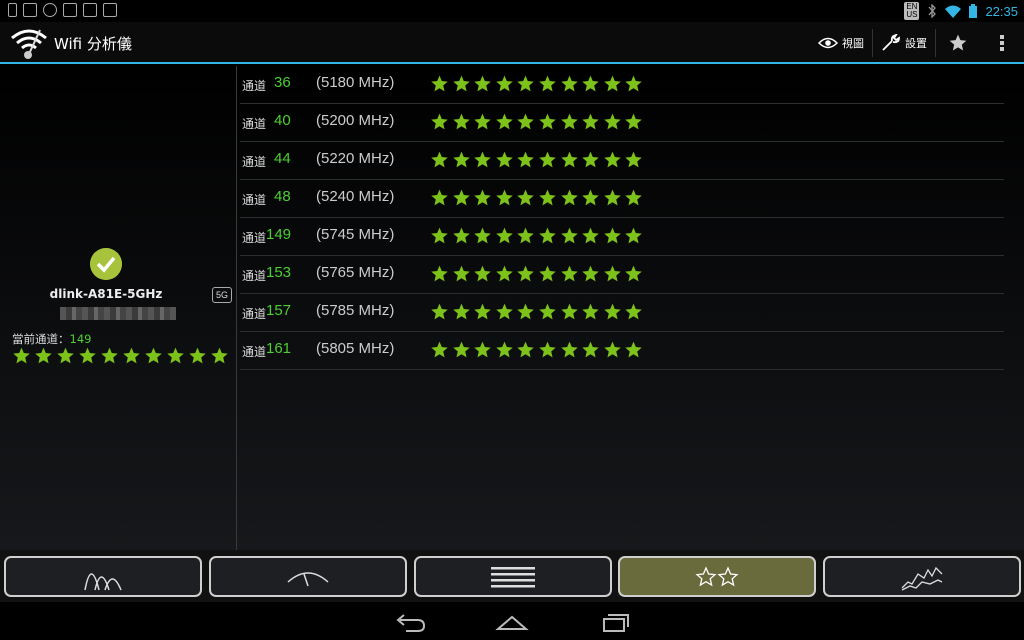 The width and height of the screenshot is (1024, 640). What do you see at coordinates (622, 161) in the screenshot?
I see `channel-row: 通道 44 (5220 MHz)` at bounding box center [622, 161].